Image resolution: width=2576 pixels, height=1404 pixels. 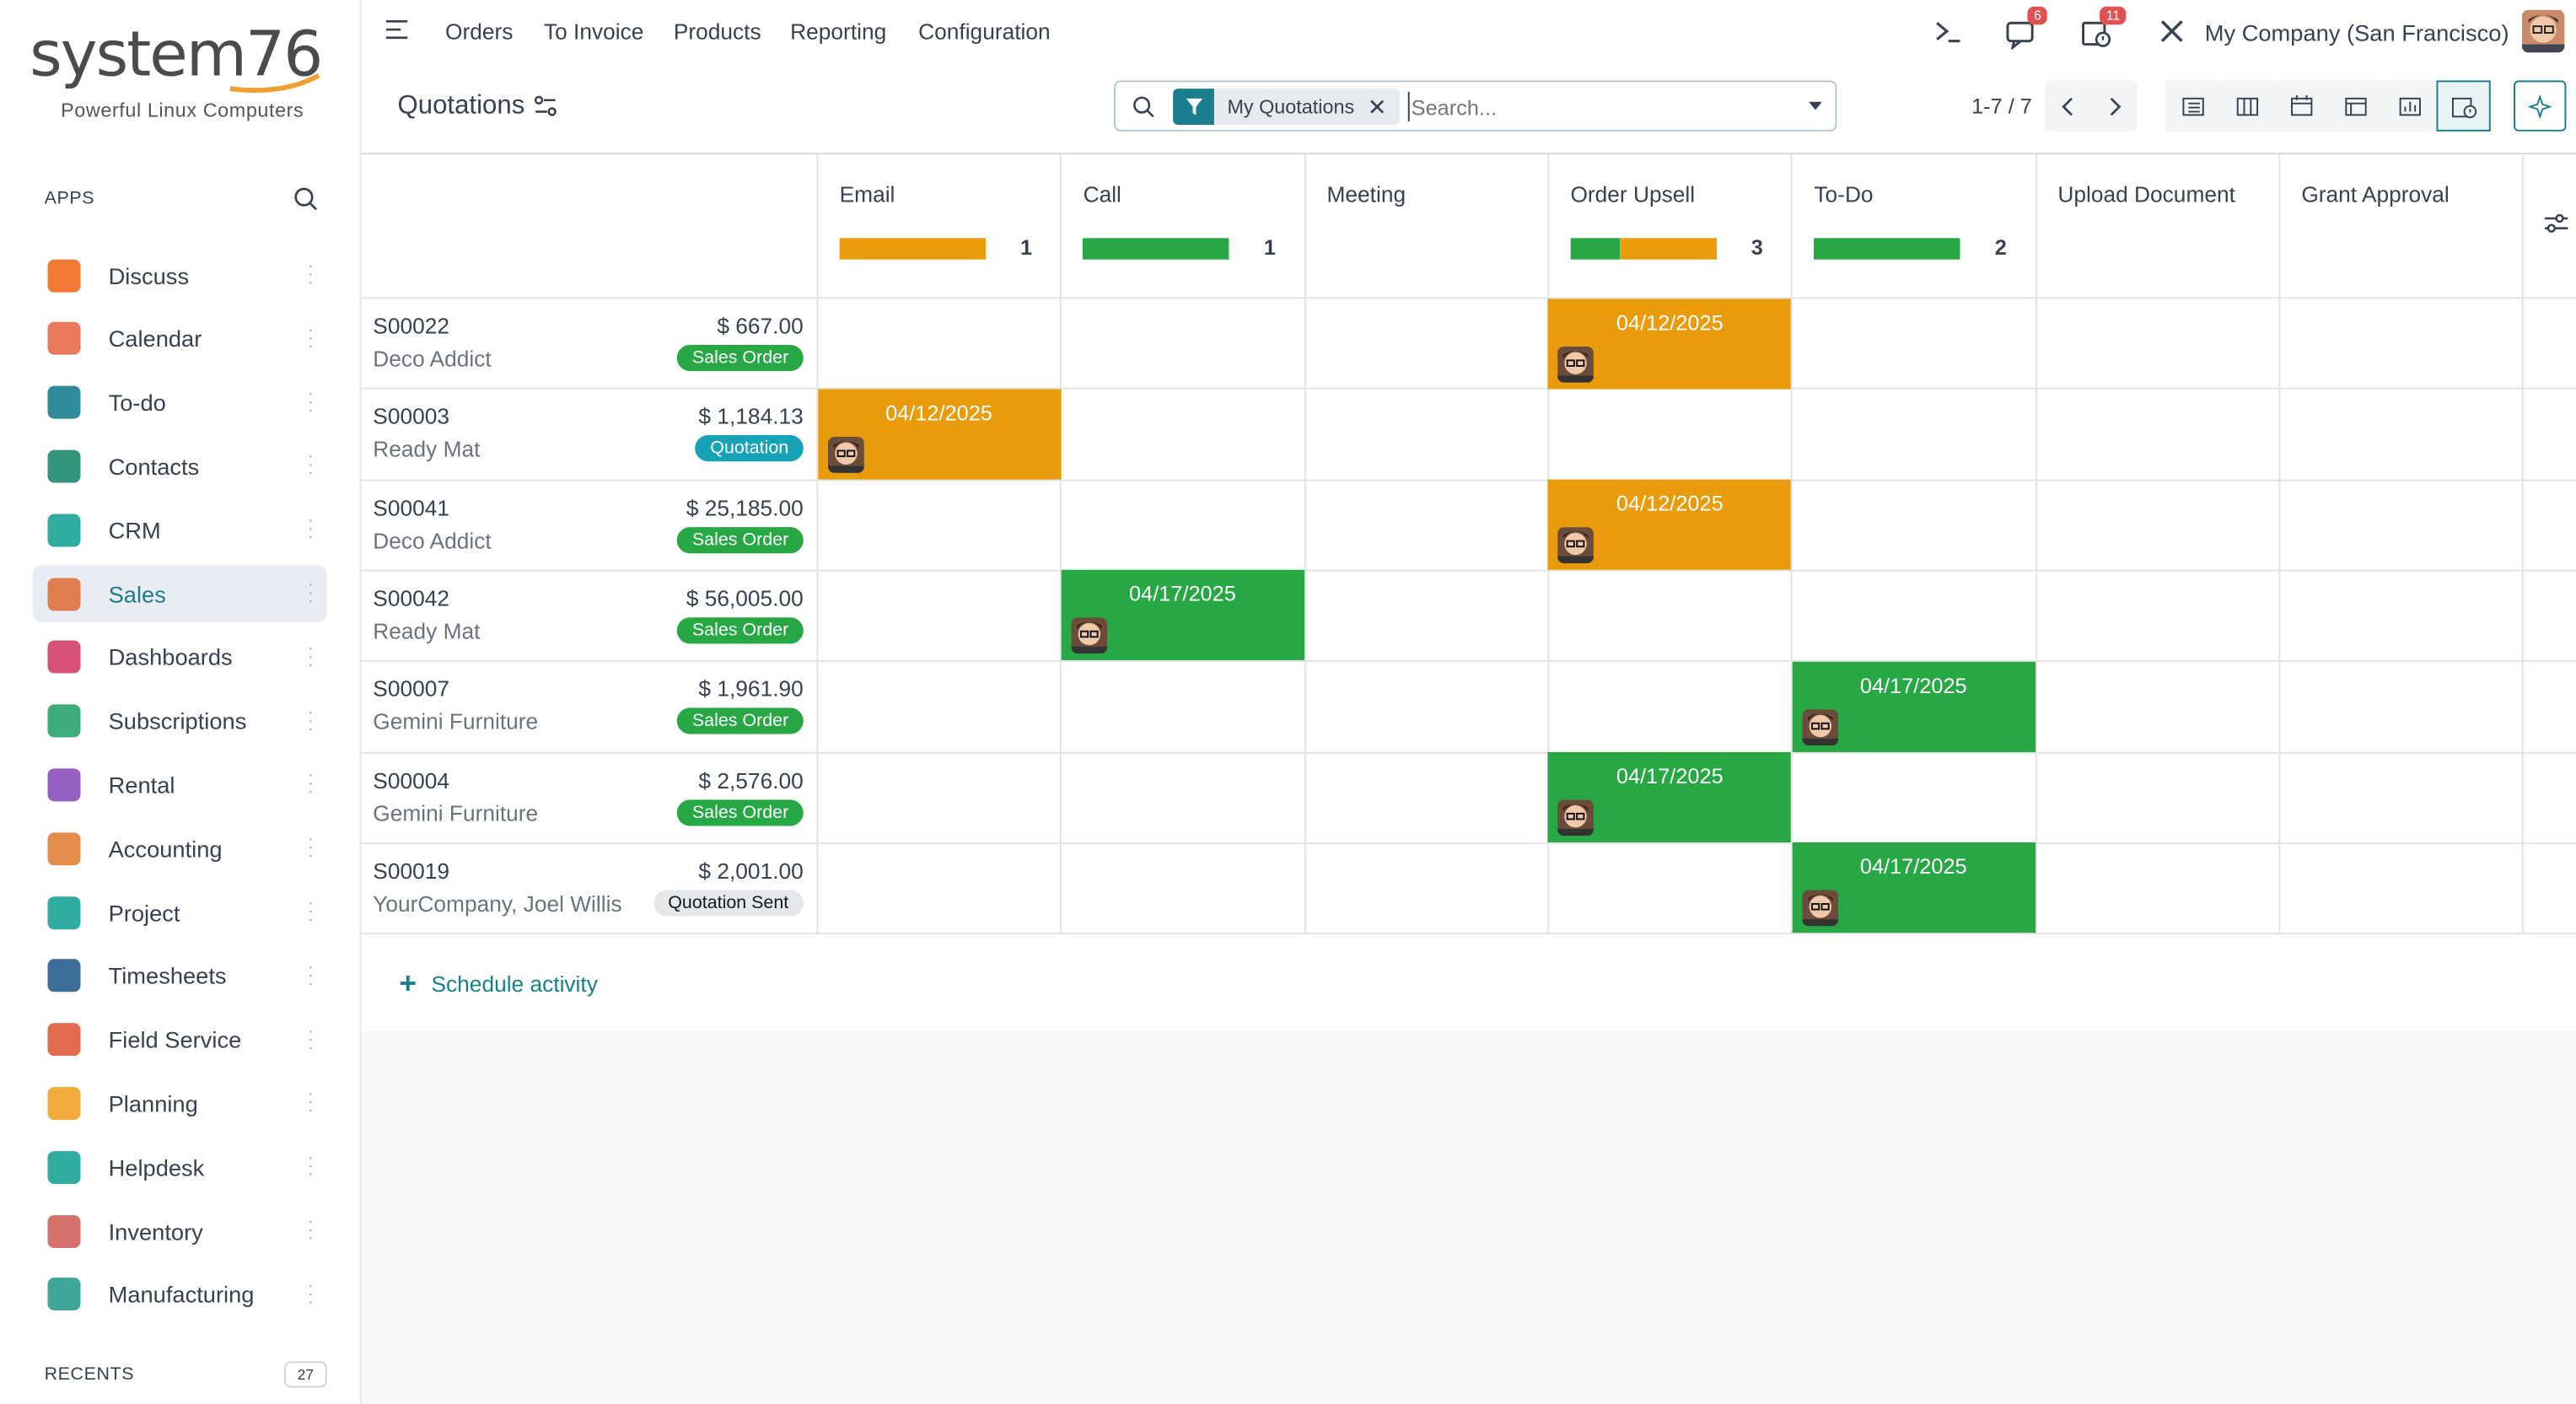 I want to click on sidebar-item-project: Project · · ·, so click(x=180, y=912).